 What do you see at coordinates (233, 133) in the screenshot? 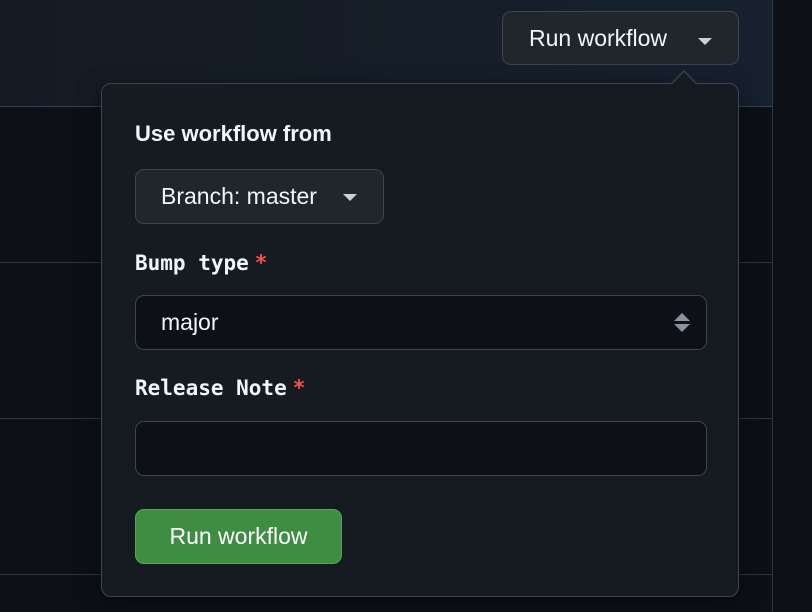
I see `use-workflow-from-label: Use workflow from` at bounding box center [233, 133].